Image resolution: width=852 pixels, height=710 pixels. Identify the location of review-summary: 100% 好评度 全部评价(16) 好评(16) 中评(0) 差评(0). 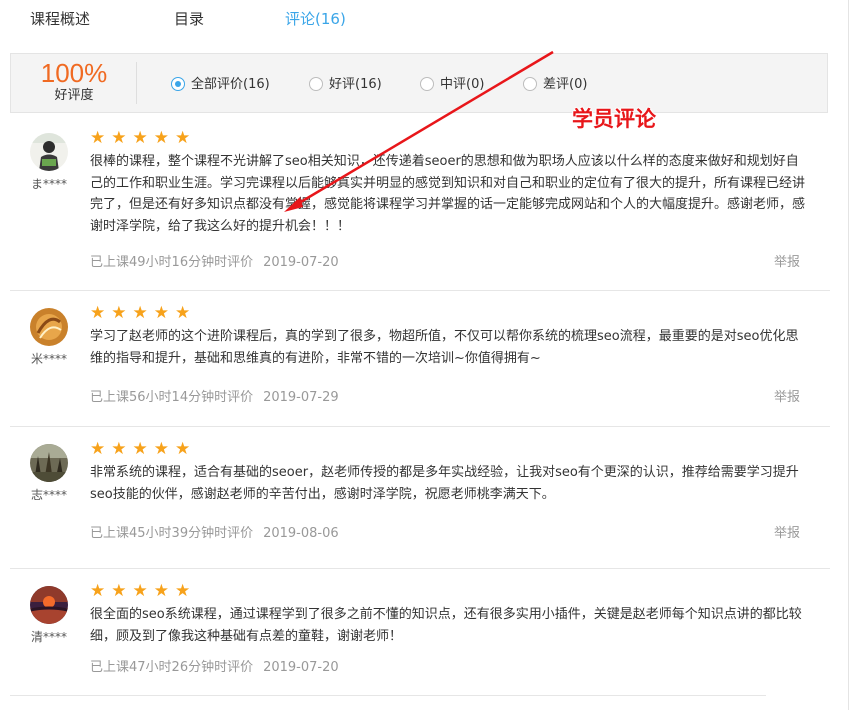
(419, 83).